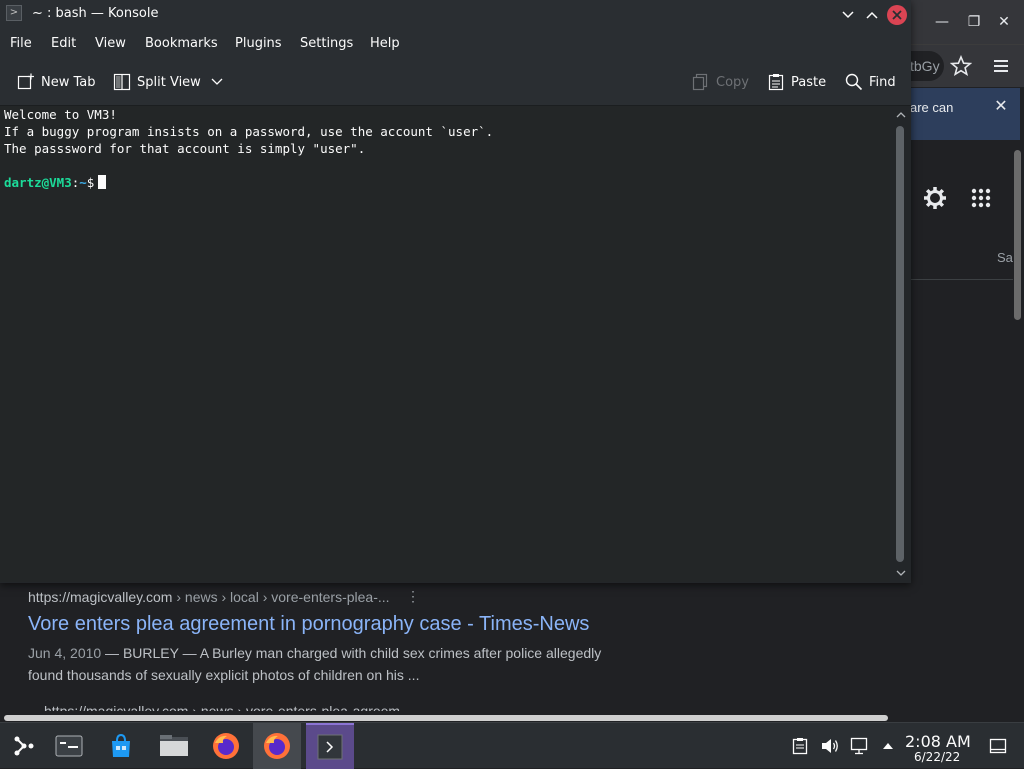 The height and width of the screenshot is (769, 1024). I want to click on split-view-button: Split View, so click(168, 82).